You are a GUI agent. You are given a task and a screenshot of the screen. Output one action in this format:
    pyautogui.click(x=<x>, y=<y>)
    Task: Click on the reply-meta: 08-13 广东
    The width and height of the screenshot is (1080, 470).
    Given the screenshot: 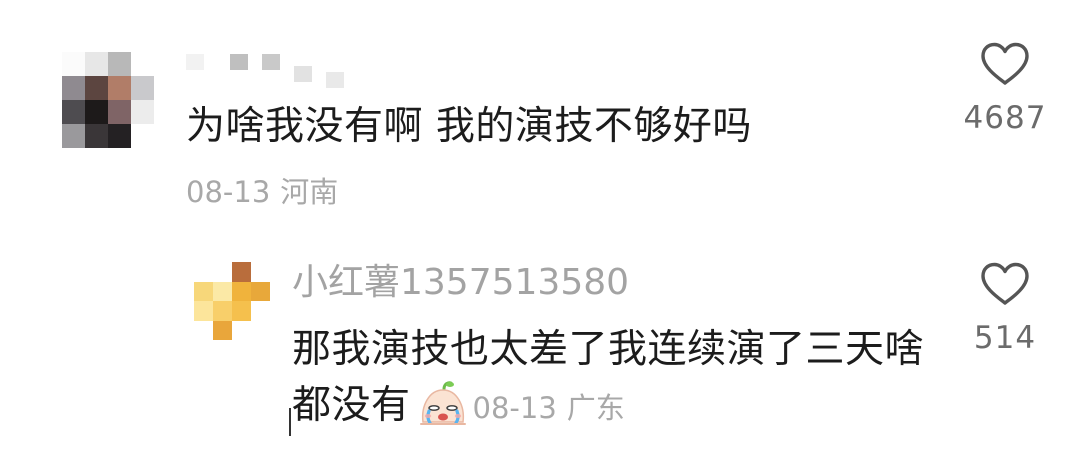 What is the action you would take?
    pyautogui.click(x=549, y=408)
    